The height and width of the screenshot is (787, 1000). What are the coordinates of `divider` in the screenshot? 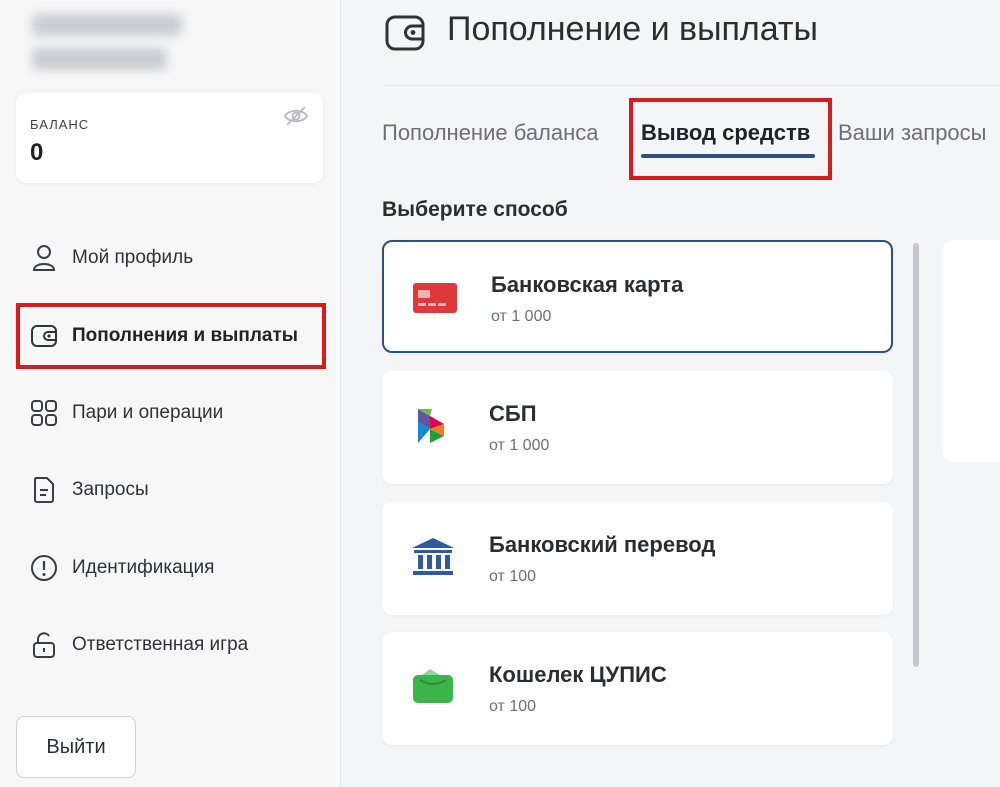 It's located at (692, 85).